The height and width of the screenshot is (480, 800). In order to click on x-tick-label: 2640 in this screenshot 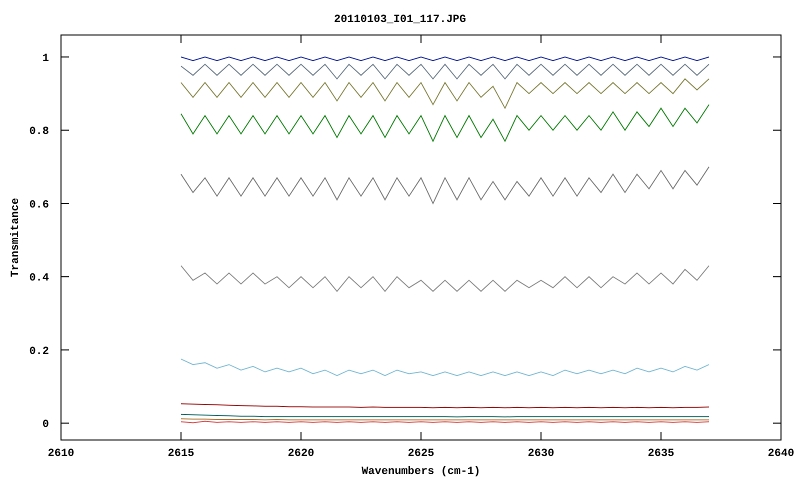, I will do `click(781, 454)`.